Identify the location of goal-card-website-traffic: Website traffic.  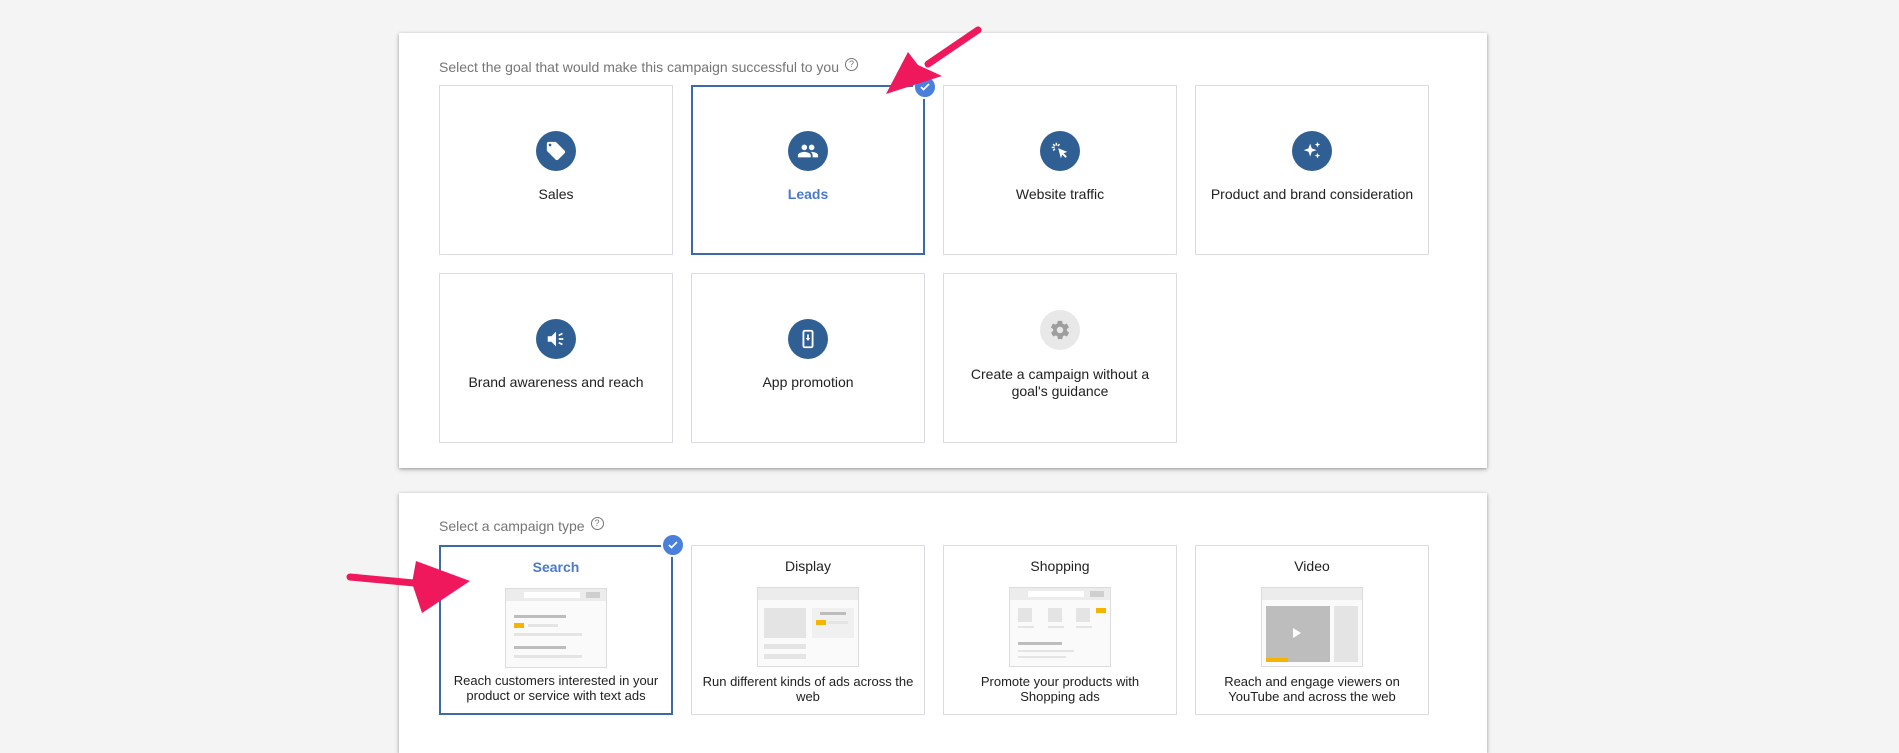
(1060, 170).